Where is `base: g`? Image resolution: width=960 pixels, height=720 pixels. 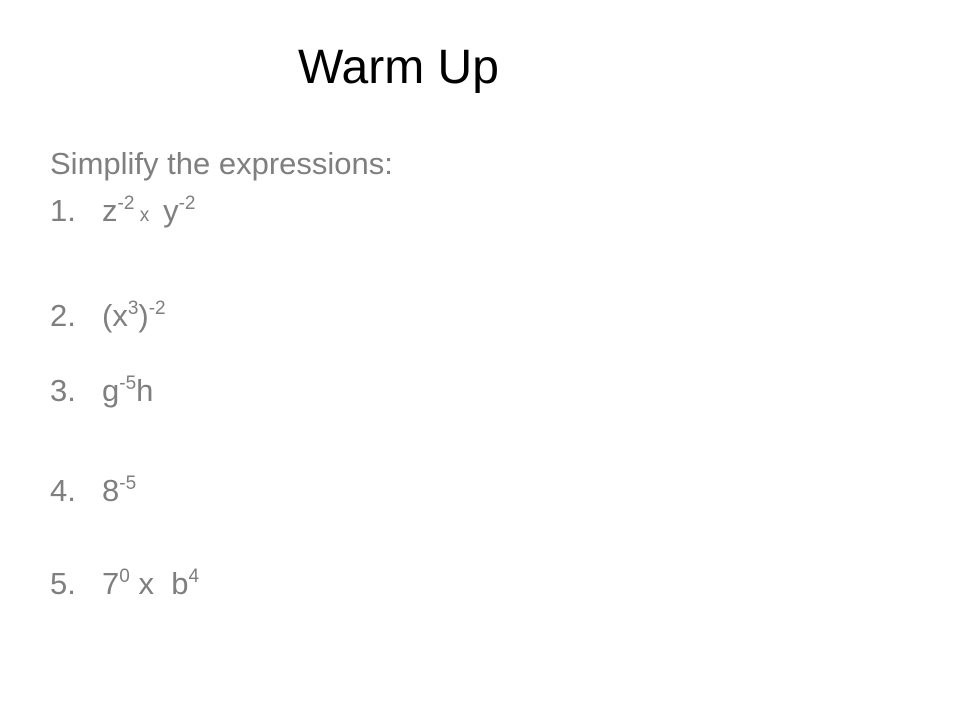
base: g is located at coordinates (111, 390).